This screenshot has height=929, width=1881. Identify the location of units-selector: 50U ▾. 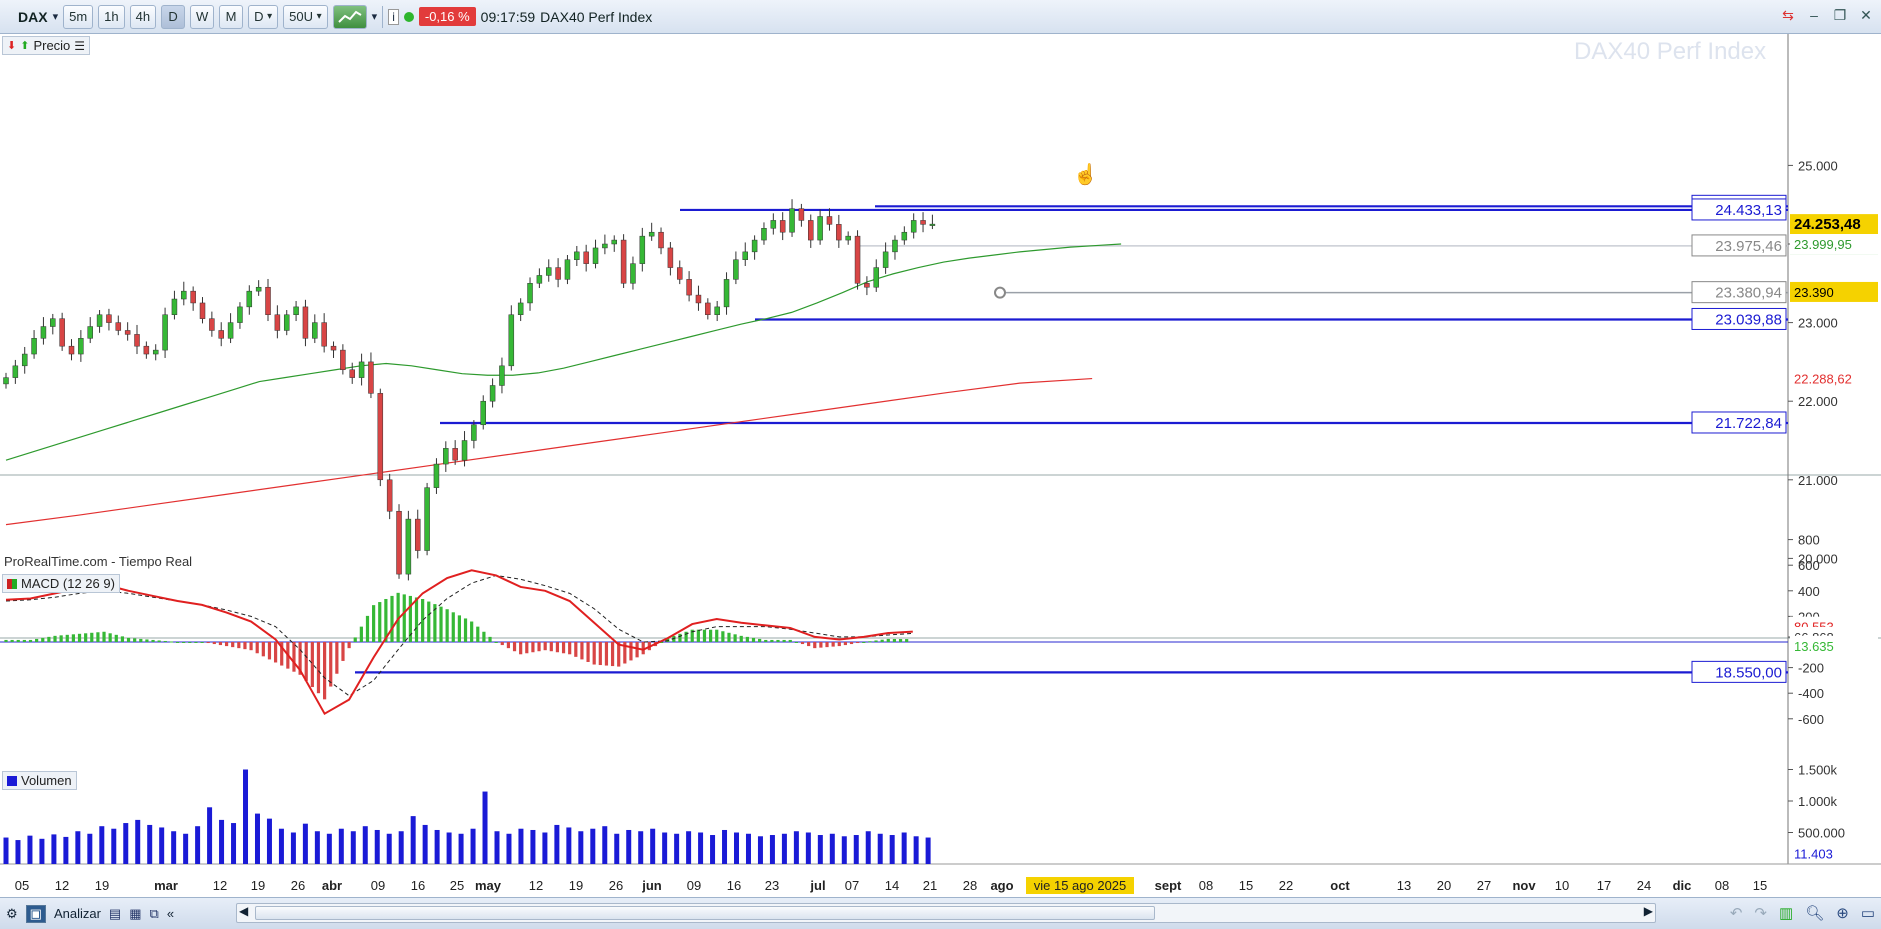
(305, 16).